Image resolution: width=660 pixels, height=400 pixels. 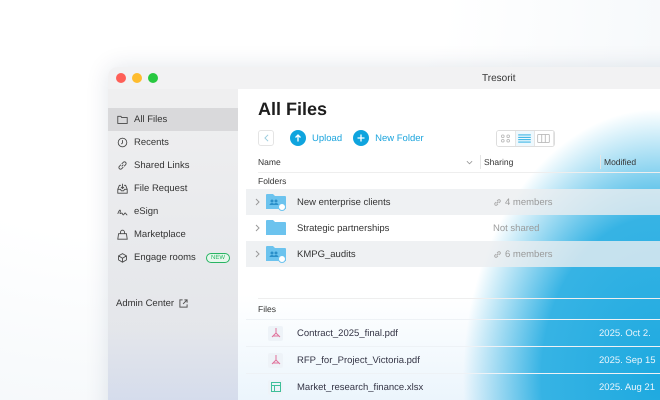 What do you see at coordinates (627, 360) in the screenshot?
I see `modified-date: 2025. Sep 15` at bounding box center [627, 360].